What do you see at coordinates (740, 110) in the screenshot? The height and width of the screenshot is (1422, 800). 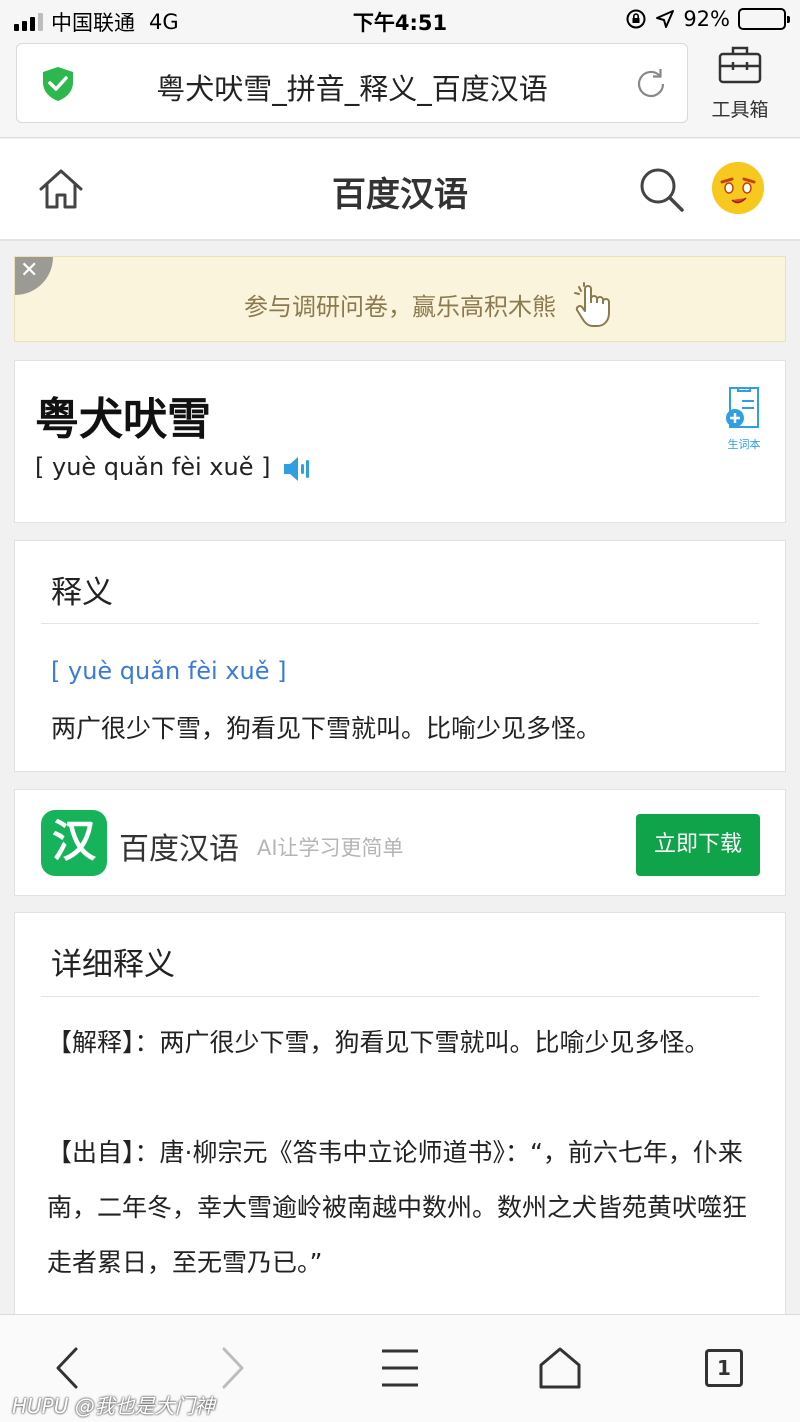 I see `toolbox-label: 工具箱` at bounding box center [740, 110].